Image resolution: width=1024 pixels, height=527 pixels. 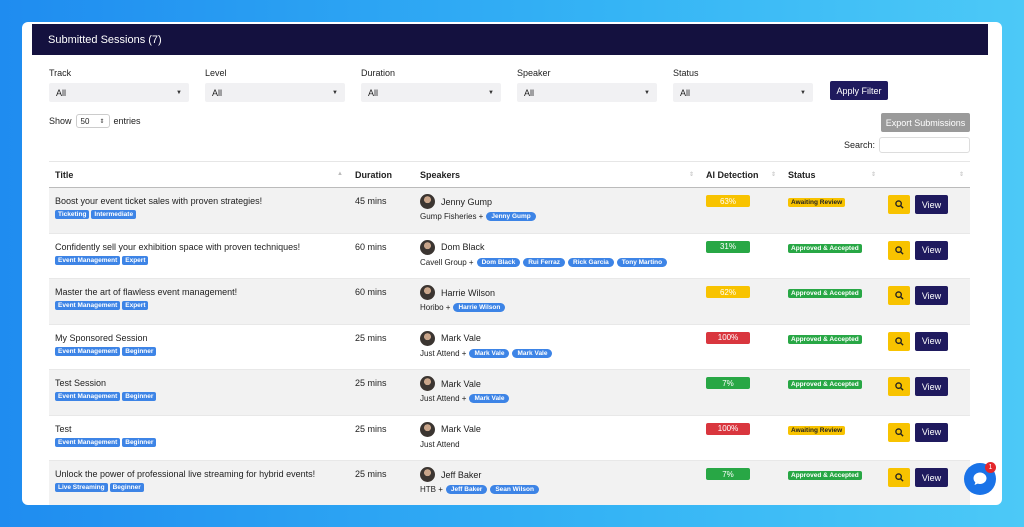 What do you see at coordinates (990, 467) in the screenshot?
I see `chat-badge: 1` at bounding box center [990, 467].